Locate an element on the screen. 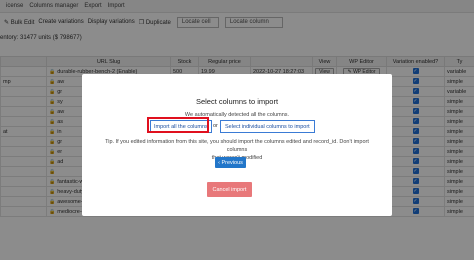 Image resolution: width=474 pixels, height=260 pixels. modal-title: Select columns to import is located at coordinates (237, 101).